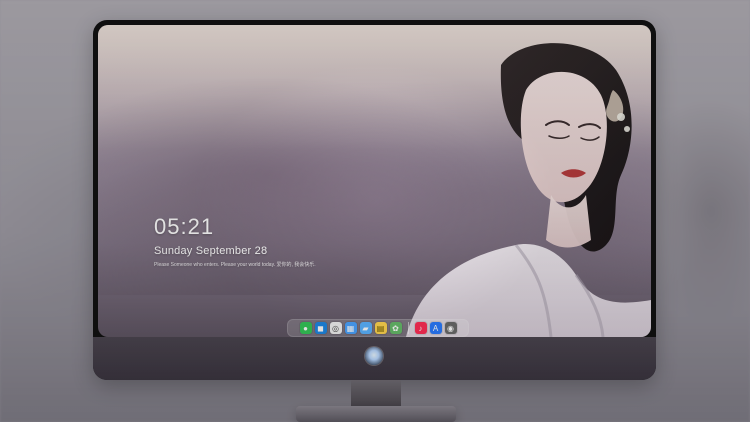 The height and width of the screenshot is (422, 750). I want to click on monitor-logo-icon, so click(374, 356).